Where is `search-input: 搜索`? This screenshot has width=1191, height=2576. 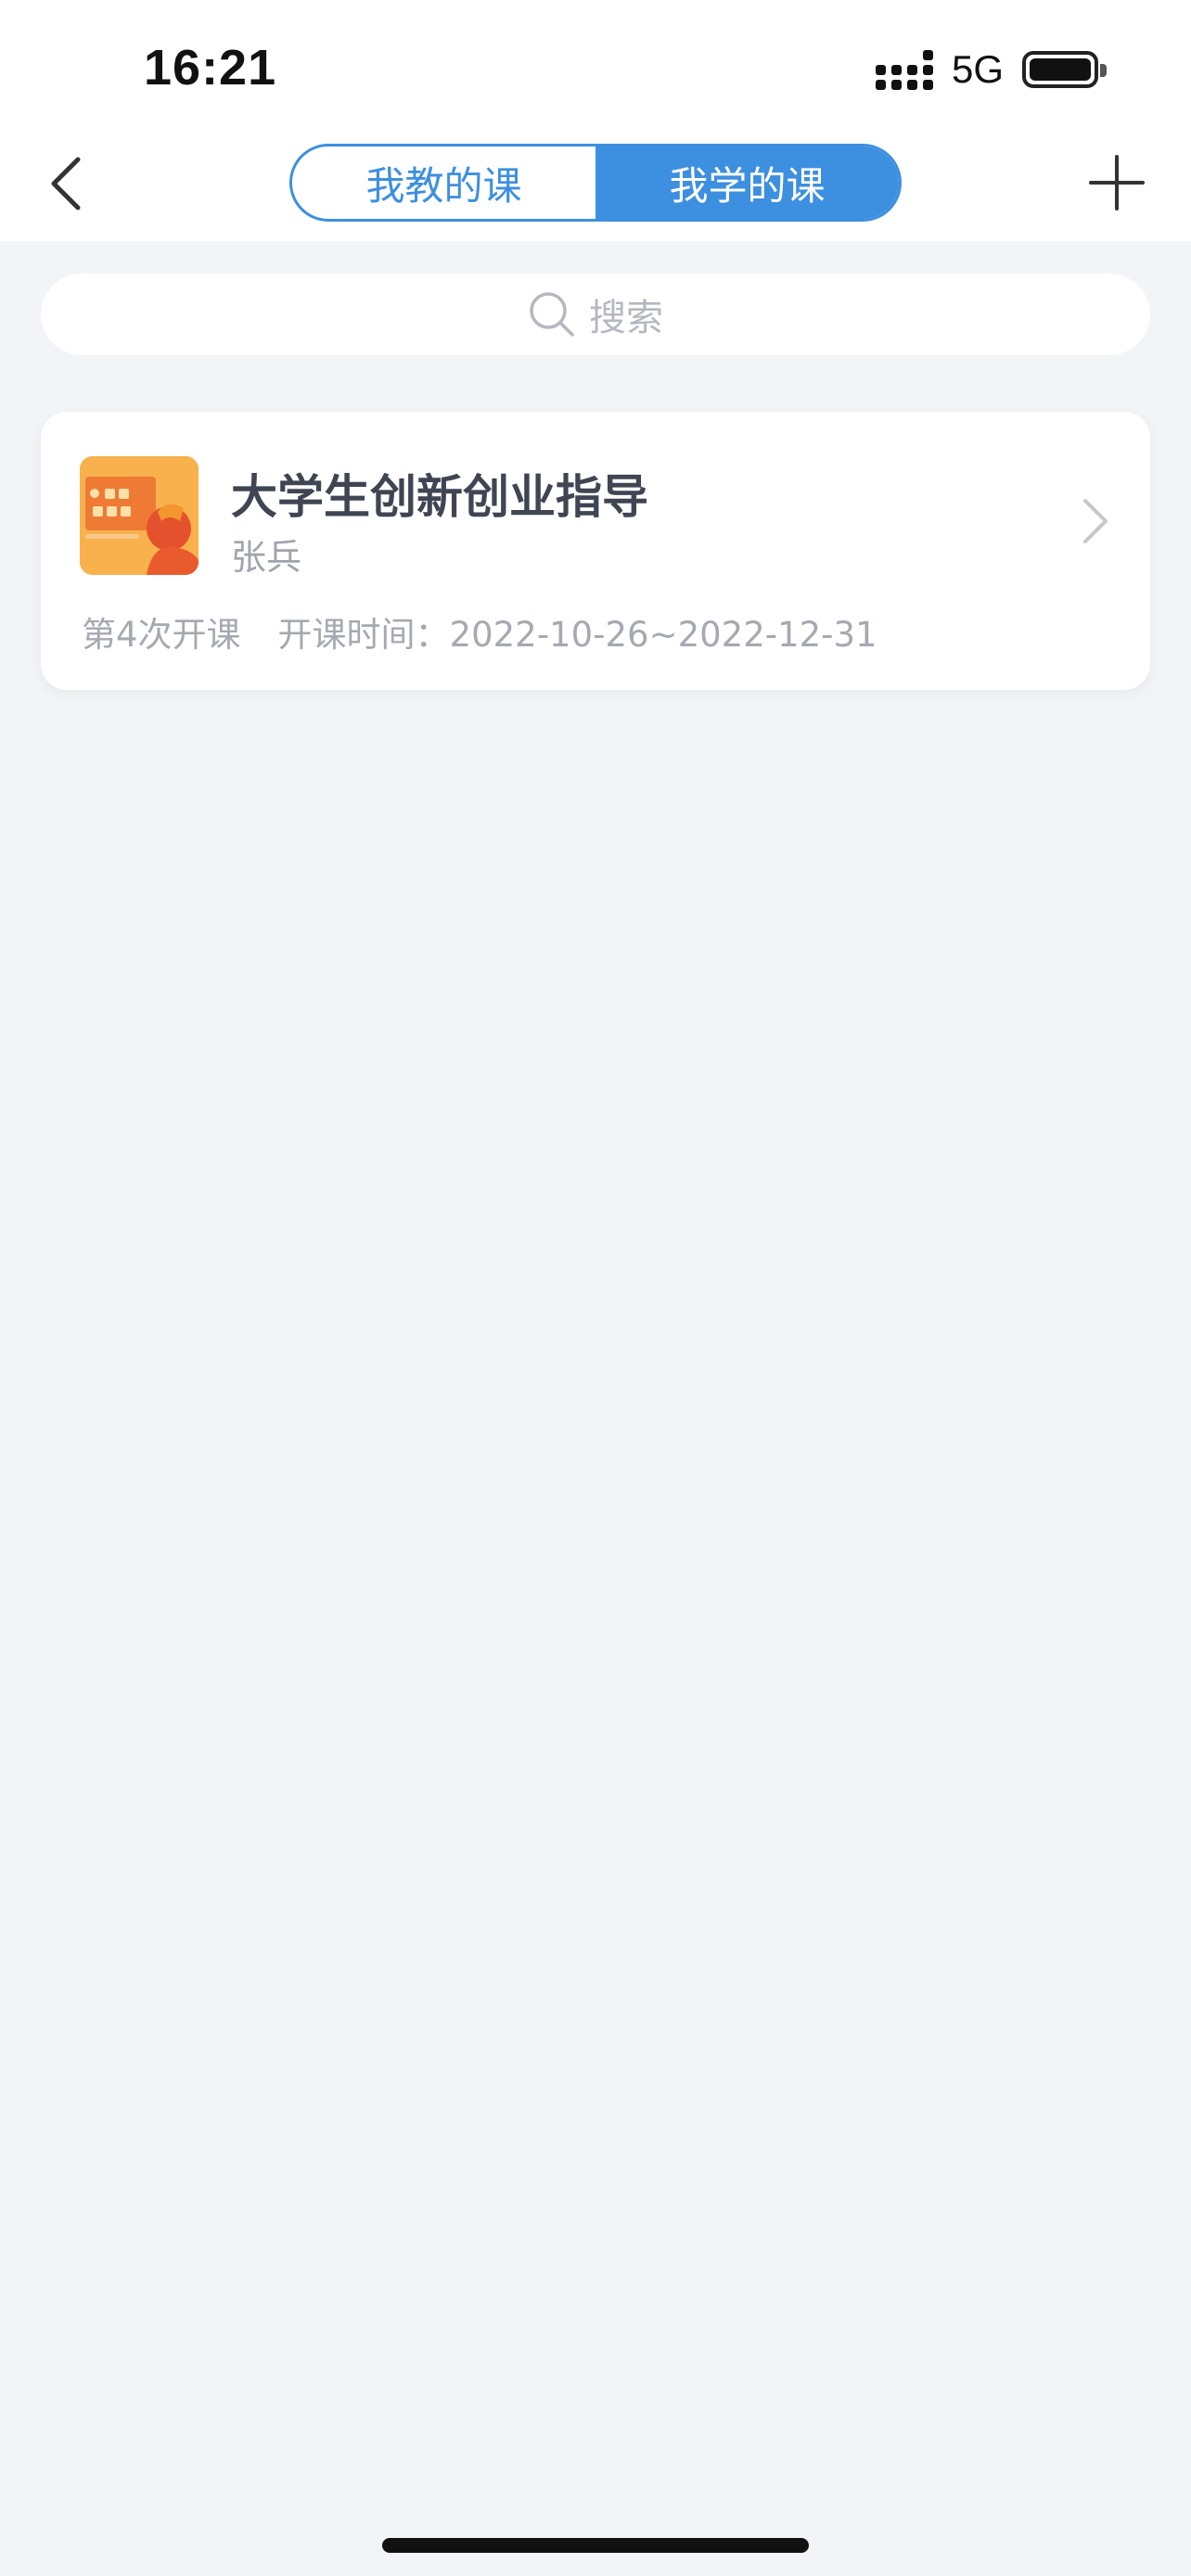
search-input: 搜索 is located at coordinates (595, 314).